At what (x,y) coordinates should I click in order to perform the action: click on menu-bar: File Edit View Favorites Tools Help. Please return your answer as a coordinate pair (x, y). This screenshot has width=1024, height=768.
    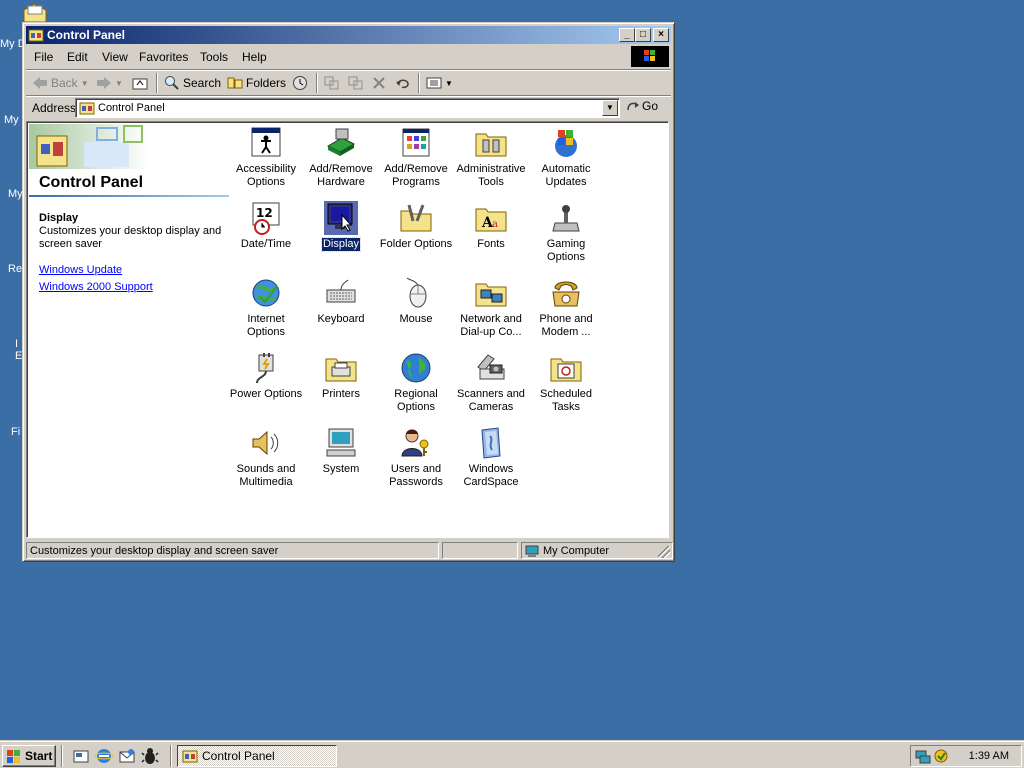
    Looking at the image, I should click on (348, 57).